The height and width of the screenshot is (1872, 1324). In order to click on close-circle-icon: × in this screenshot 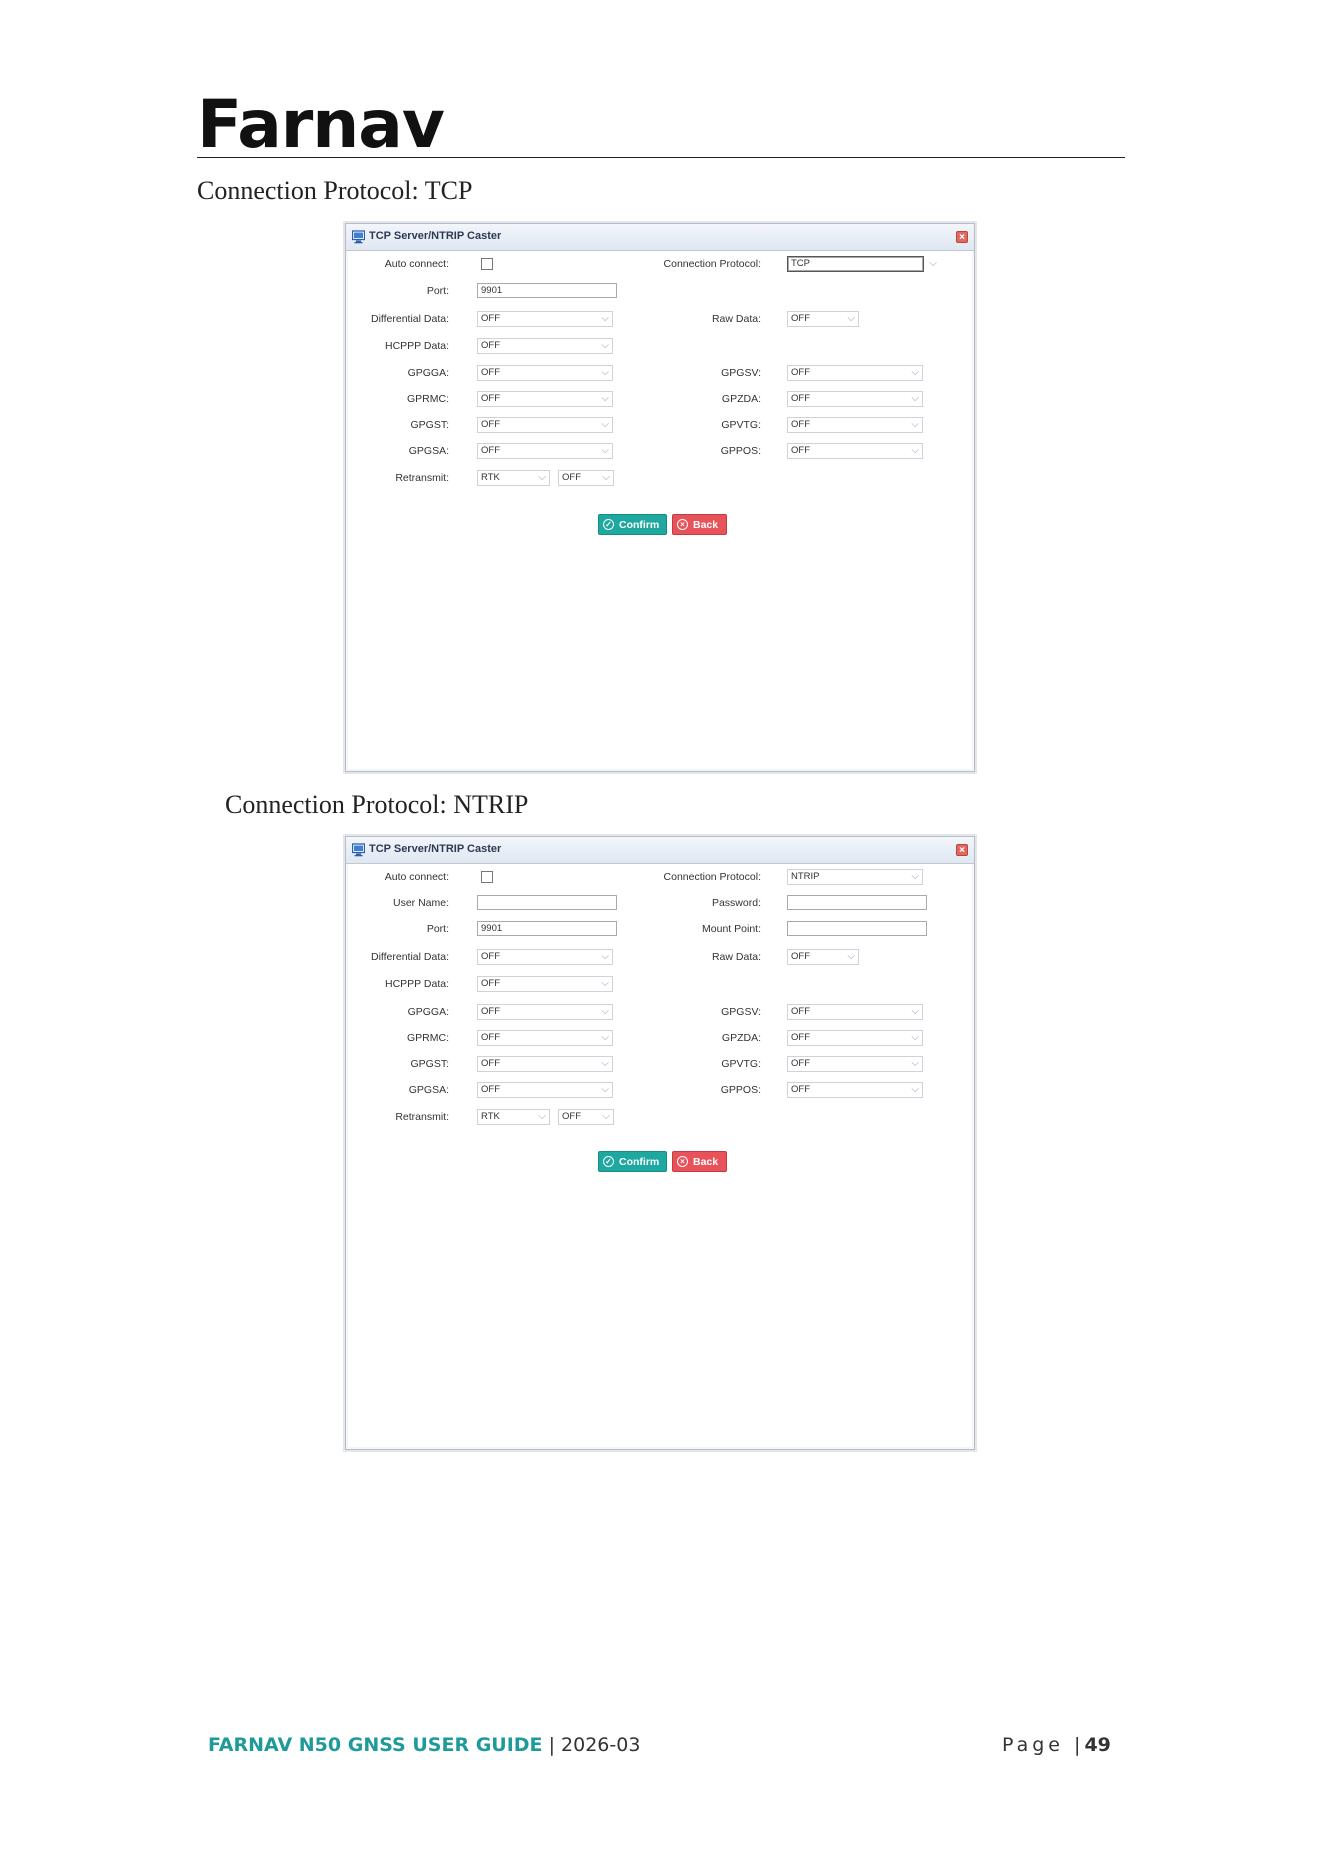, I will do `click(682, 524)`.